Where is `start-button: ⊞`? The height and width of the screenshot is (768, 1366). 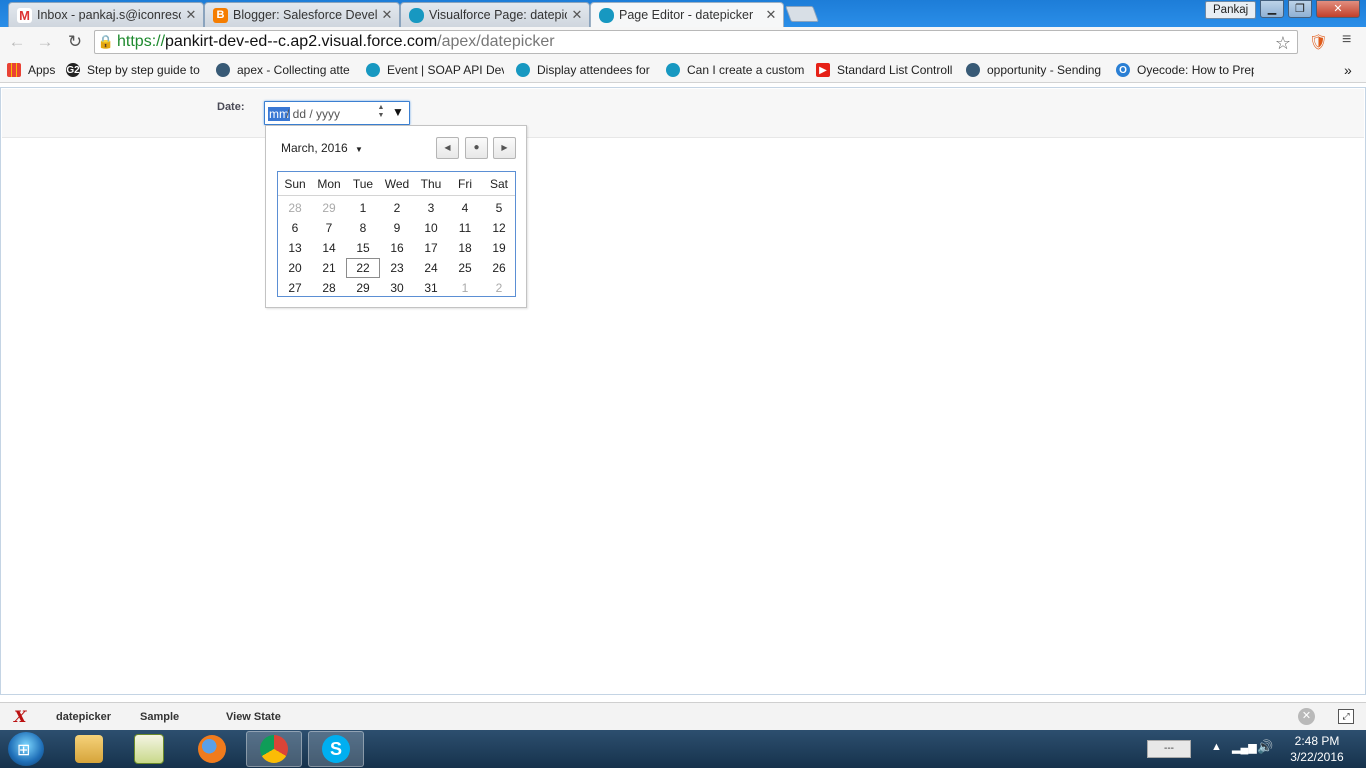
start-button: ⊞ is located at coordinates (26, 749).